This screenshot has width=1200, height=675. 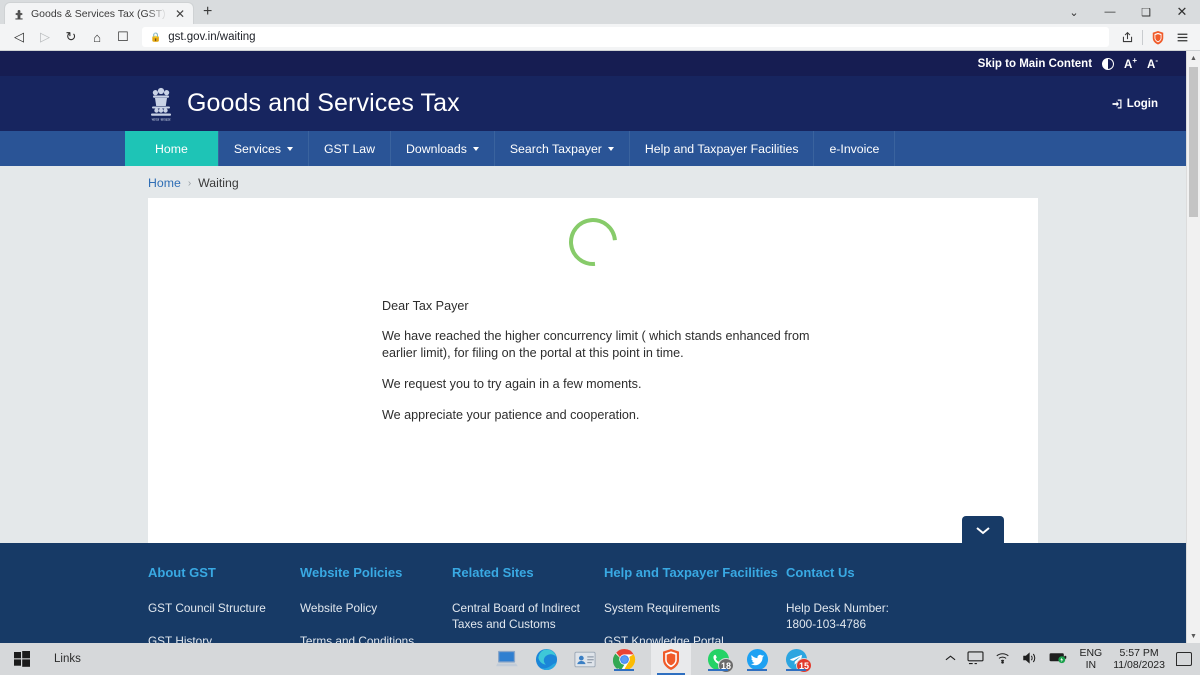 I want to click on close-window-button: ✕, so click(x=1182, y=12).